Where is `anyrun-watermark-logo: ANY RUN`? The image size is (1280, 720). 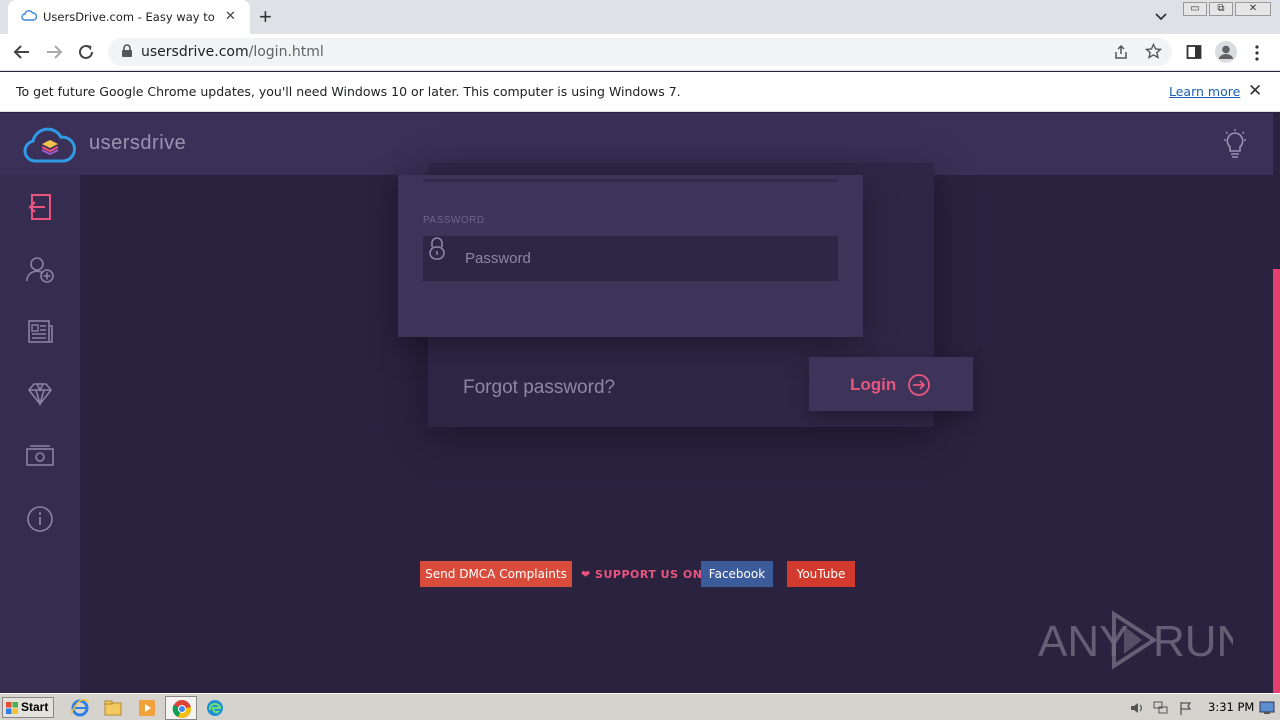 anyrun-watermark-logo: ANY RUN is located at coordinates (1135, 640).